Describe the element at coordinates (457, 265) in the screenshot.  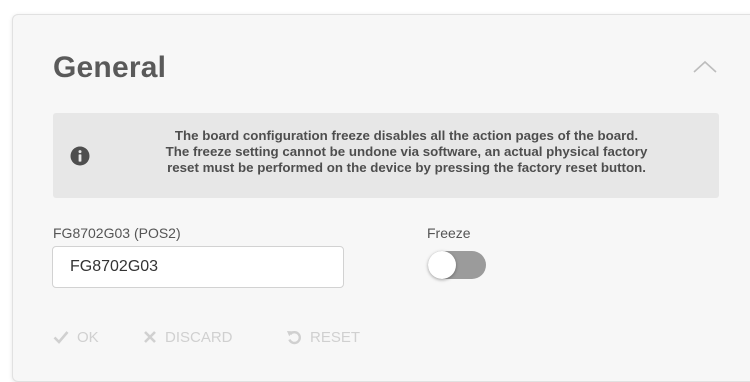
I see `freeze-toggle` at that location.